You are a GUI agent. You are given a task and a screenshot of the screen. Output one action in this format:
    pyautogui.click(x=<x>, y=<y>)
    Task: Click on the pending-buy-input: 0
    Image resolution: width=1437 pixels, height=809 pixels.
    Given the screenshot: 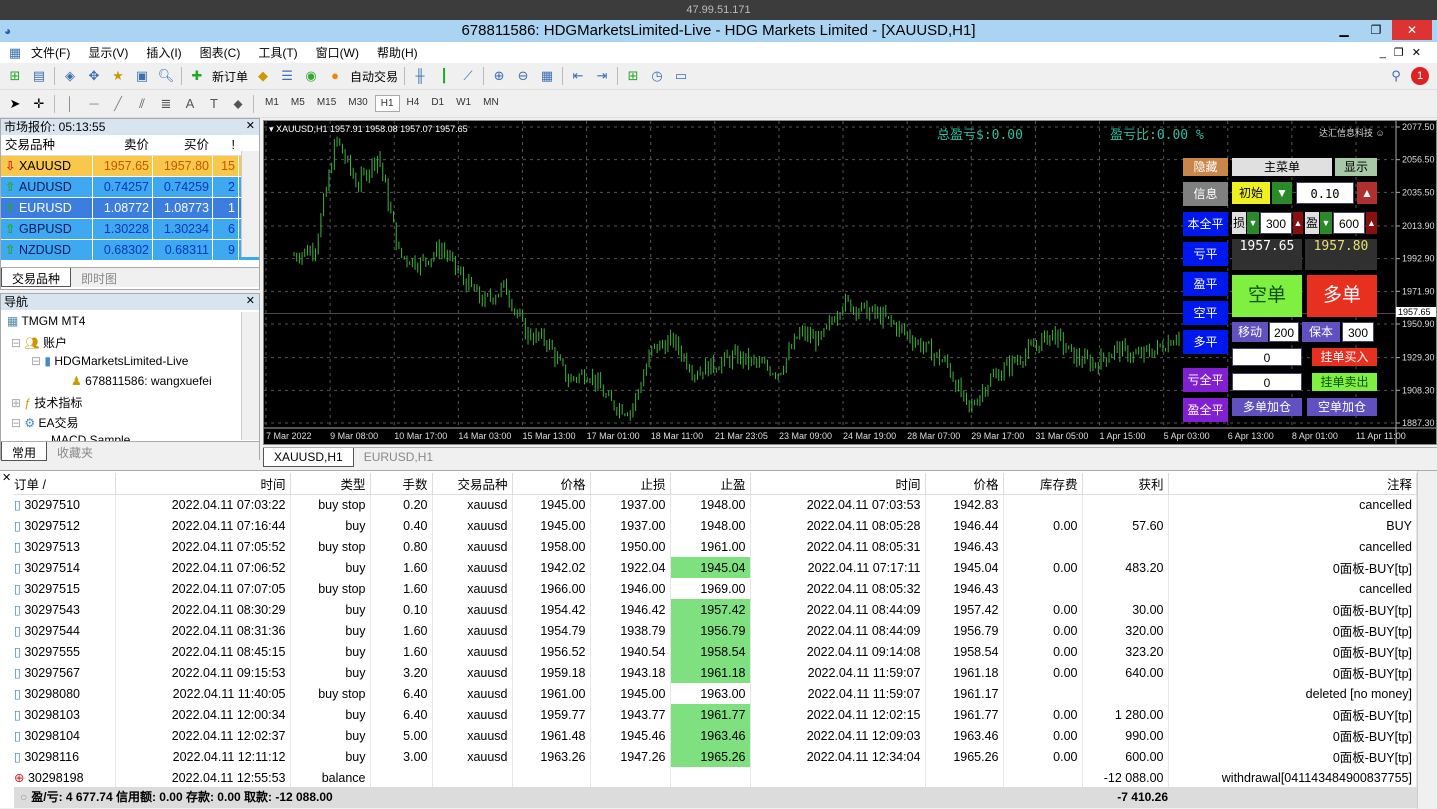 What is the action you would take?
    pyautogui.click(x=1267, y=357)
    